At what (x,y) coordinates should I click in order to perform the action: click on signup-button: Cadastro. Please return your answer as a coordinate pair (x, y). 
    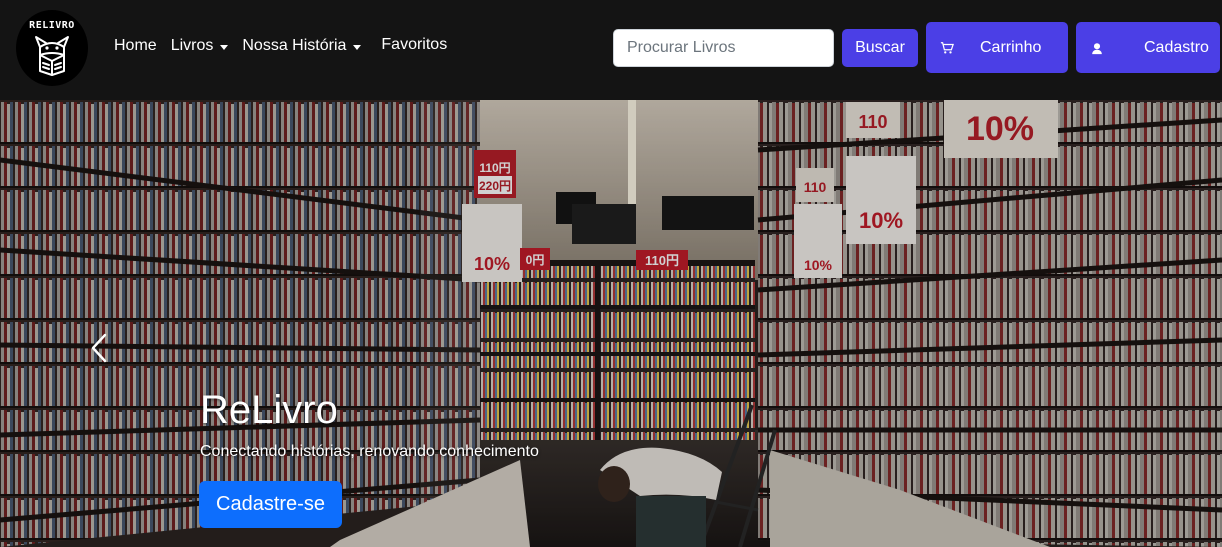
    Looking at the image, I should click on (1148, 47).